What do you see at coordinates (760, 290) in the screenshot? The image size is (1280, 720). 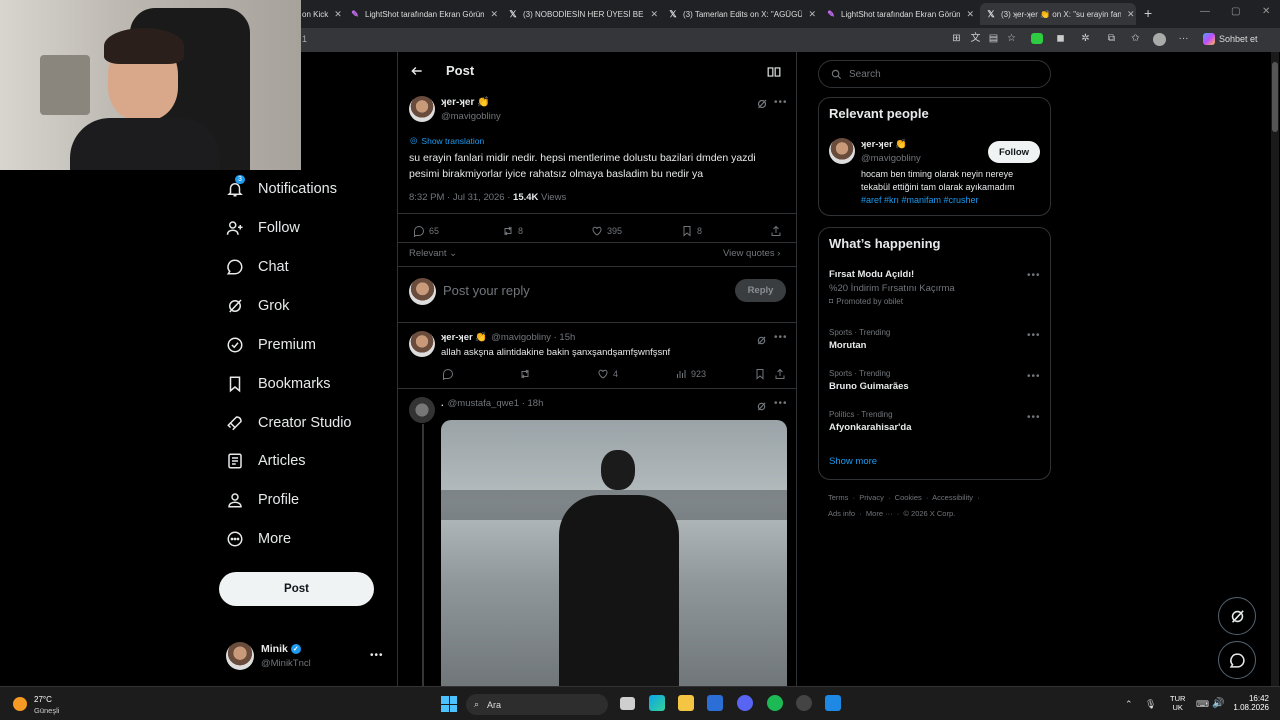 I see `reply-button: Reply` at bounding box center [760, 290].